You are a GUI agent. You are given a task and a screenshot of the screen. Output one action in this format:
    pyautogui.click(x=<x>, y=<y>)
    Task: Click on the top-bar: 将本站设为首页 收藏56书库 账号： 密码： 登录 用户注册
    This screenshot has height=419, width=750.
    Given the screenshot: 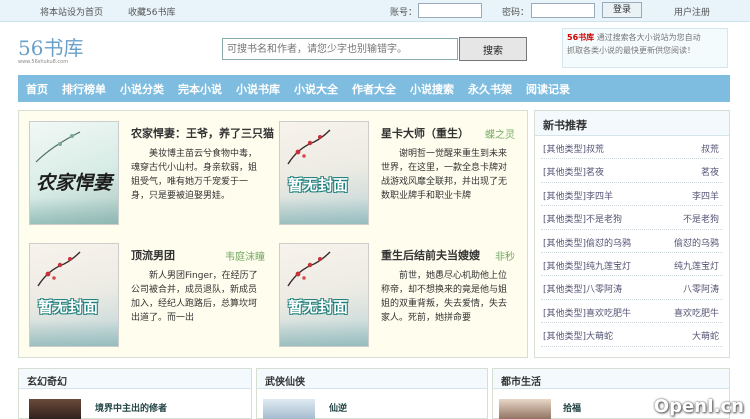 What is the action you would take?
    pyautogui.click(x=375, y=11)
    